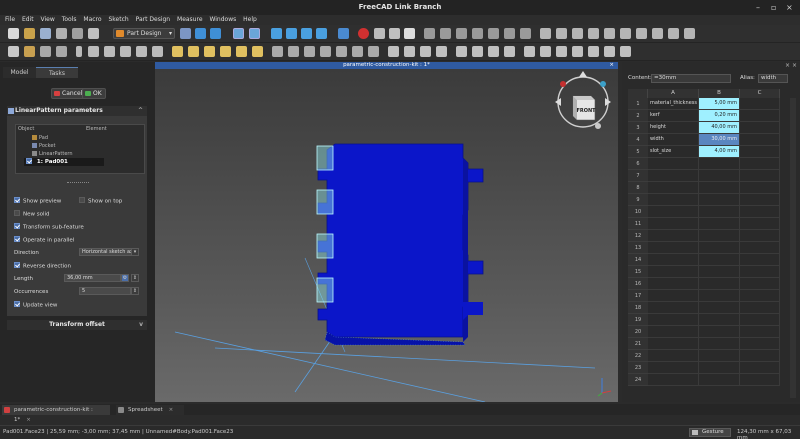  Describe the element at coordinates (583, 74) in the screenshot. I see `nav-up-icon` at that location.